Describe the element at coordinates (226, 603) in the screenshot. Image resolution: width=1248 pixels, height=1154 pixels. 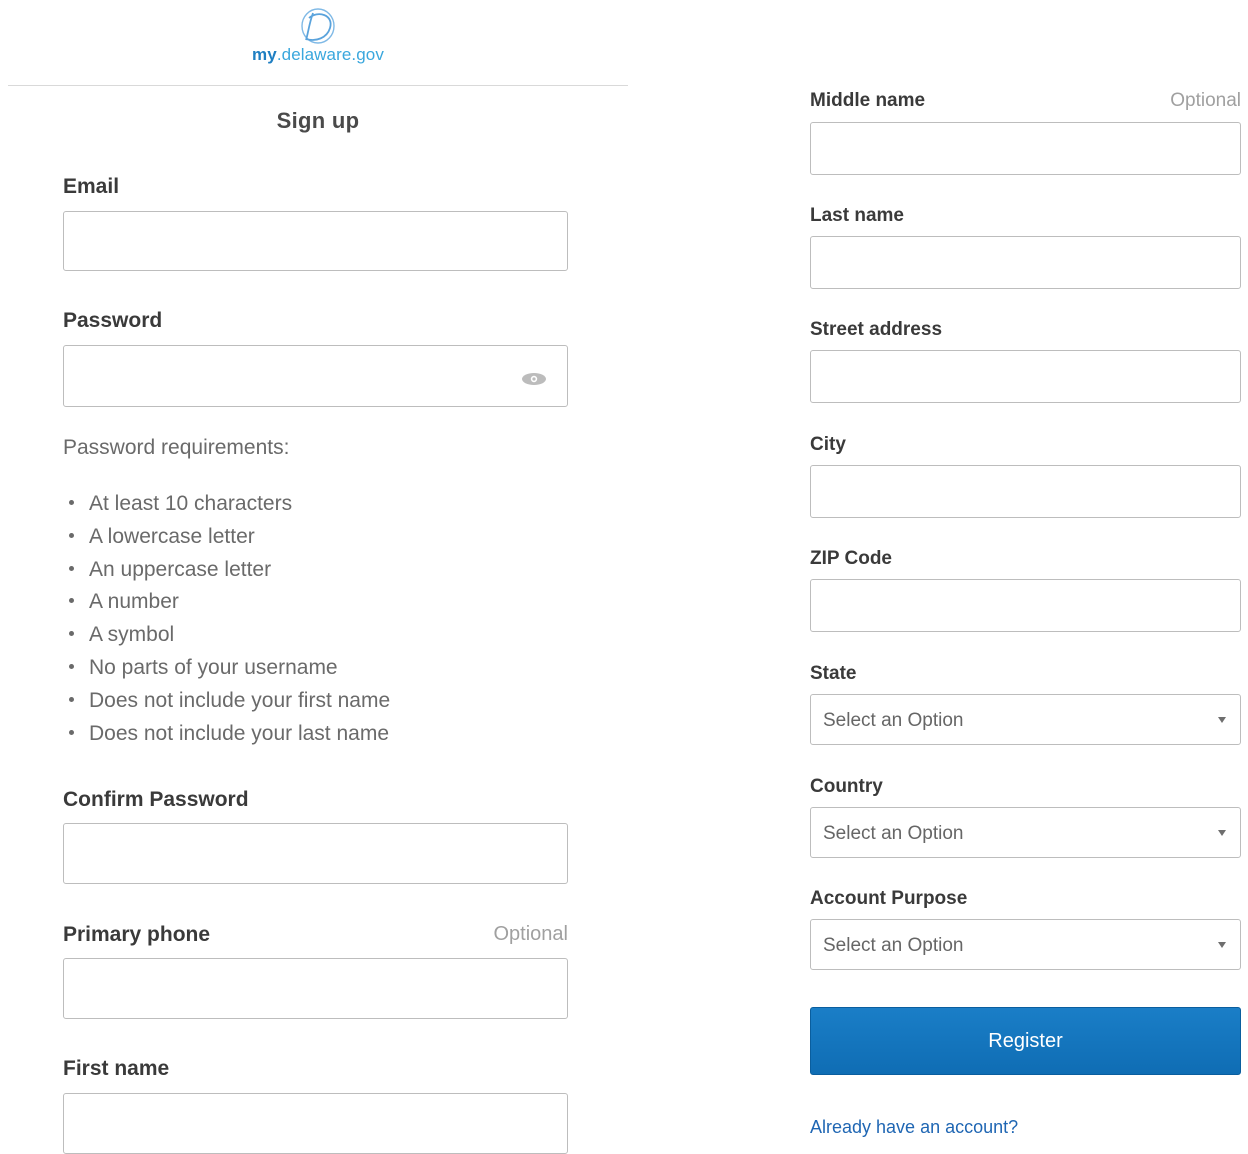
I see `list-item: A number` at that location.